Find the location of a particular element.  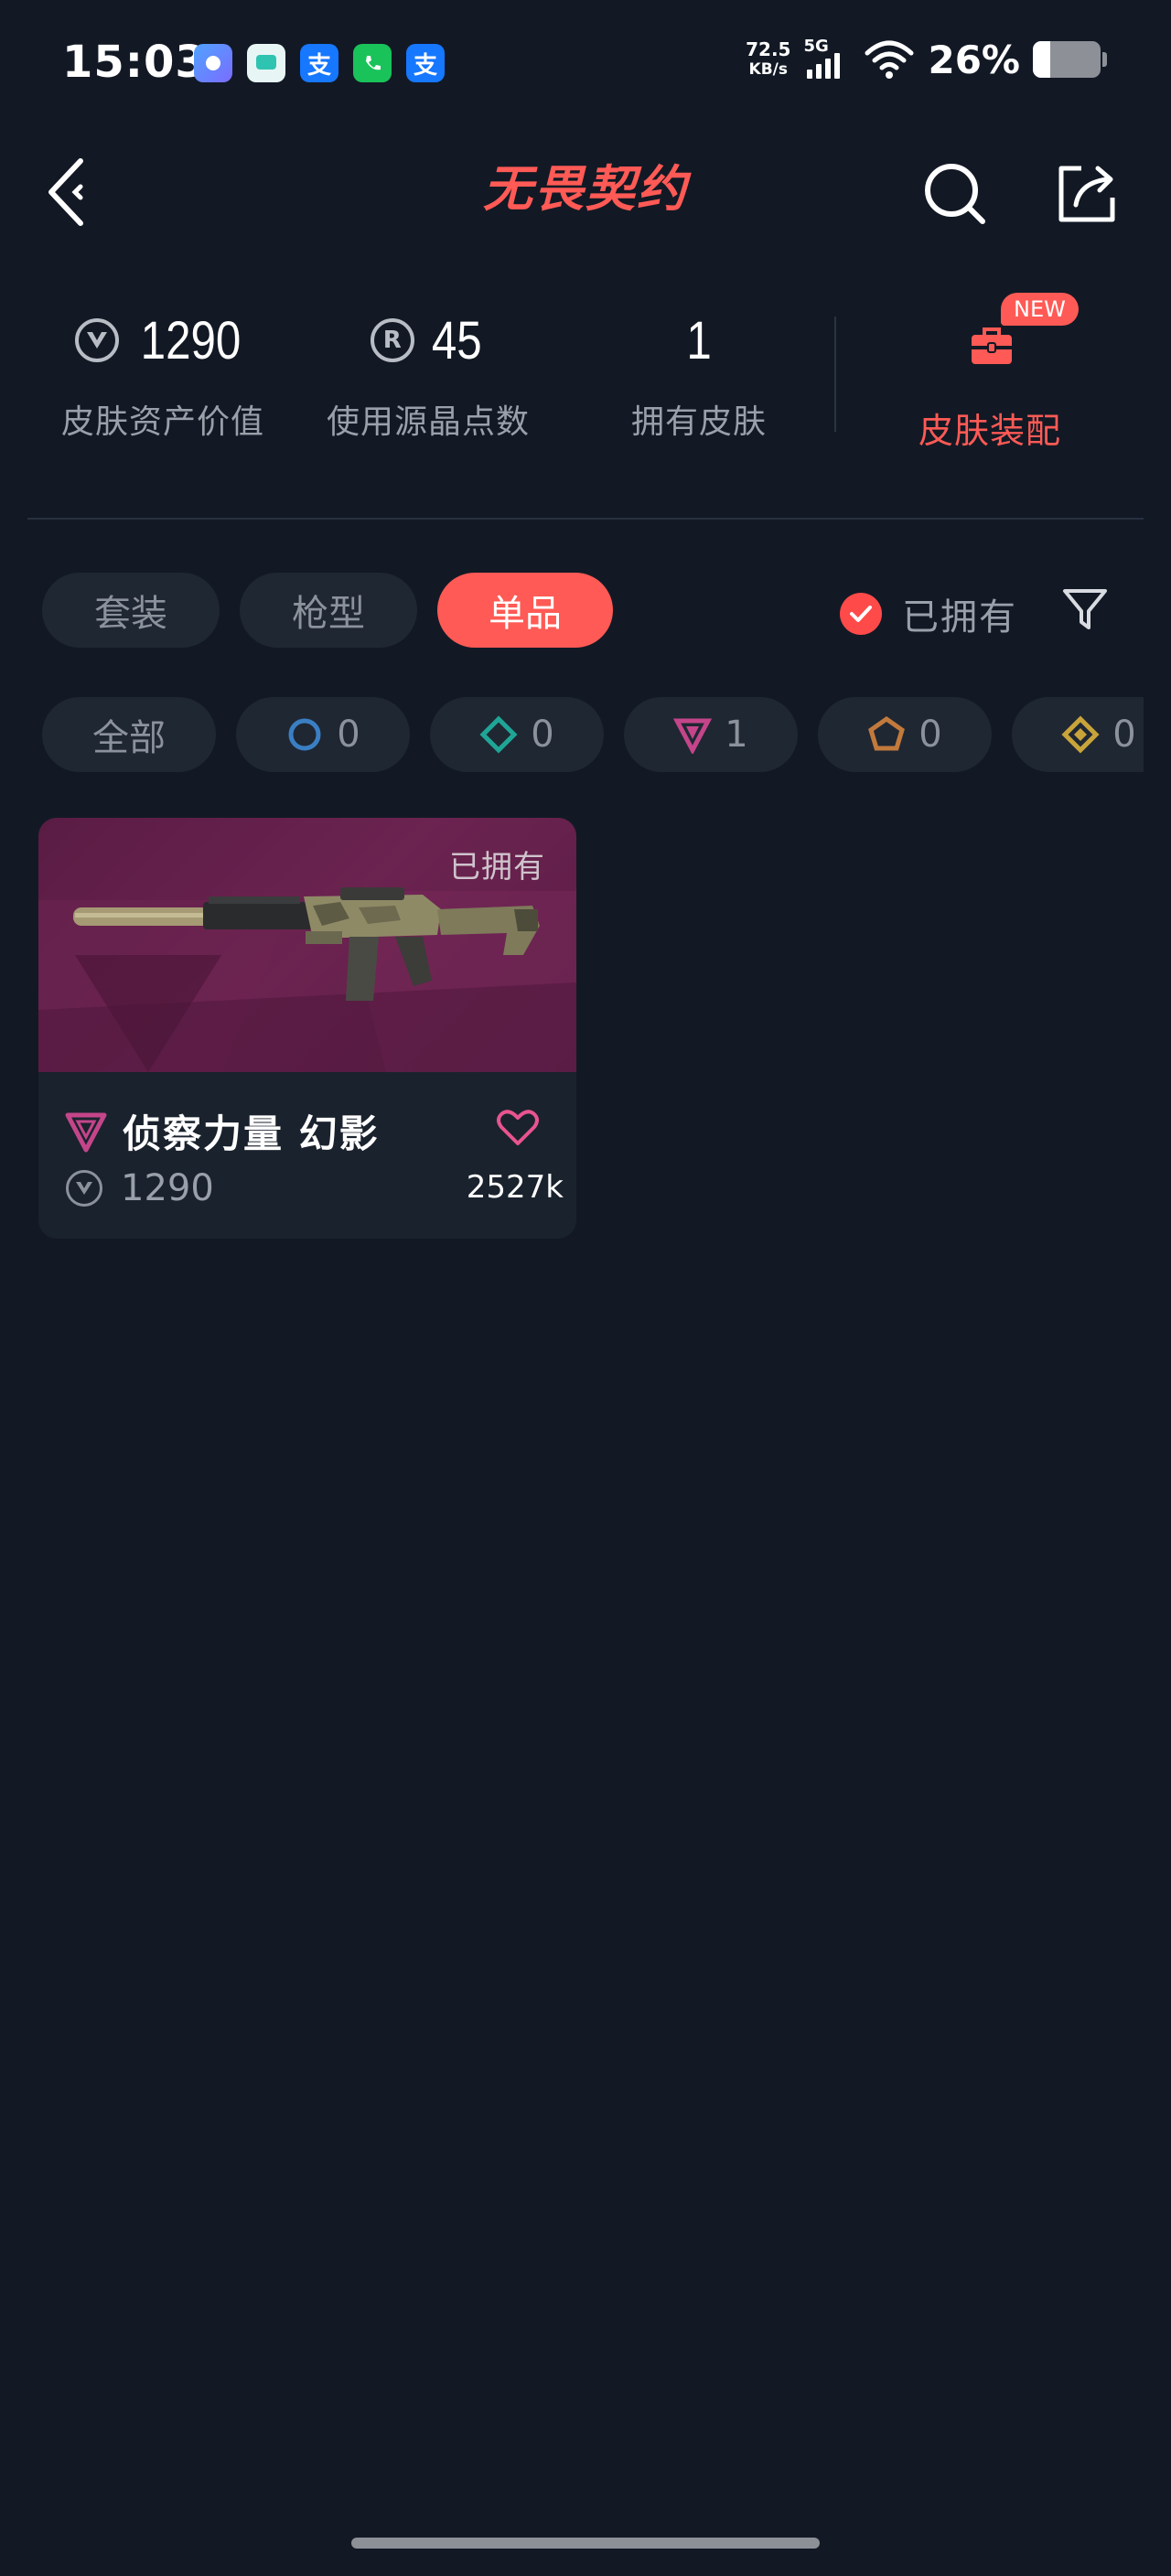

back-button is located at coordinates (72, 192).